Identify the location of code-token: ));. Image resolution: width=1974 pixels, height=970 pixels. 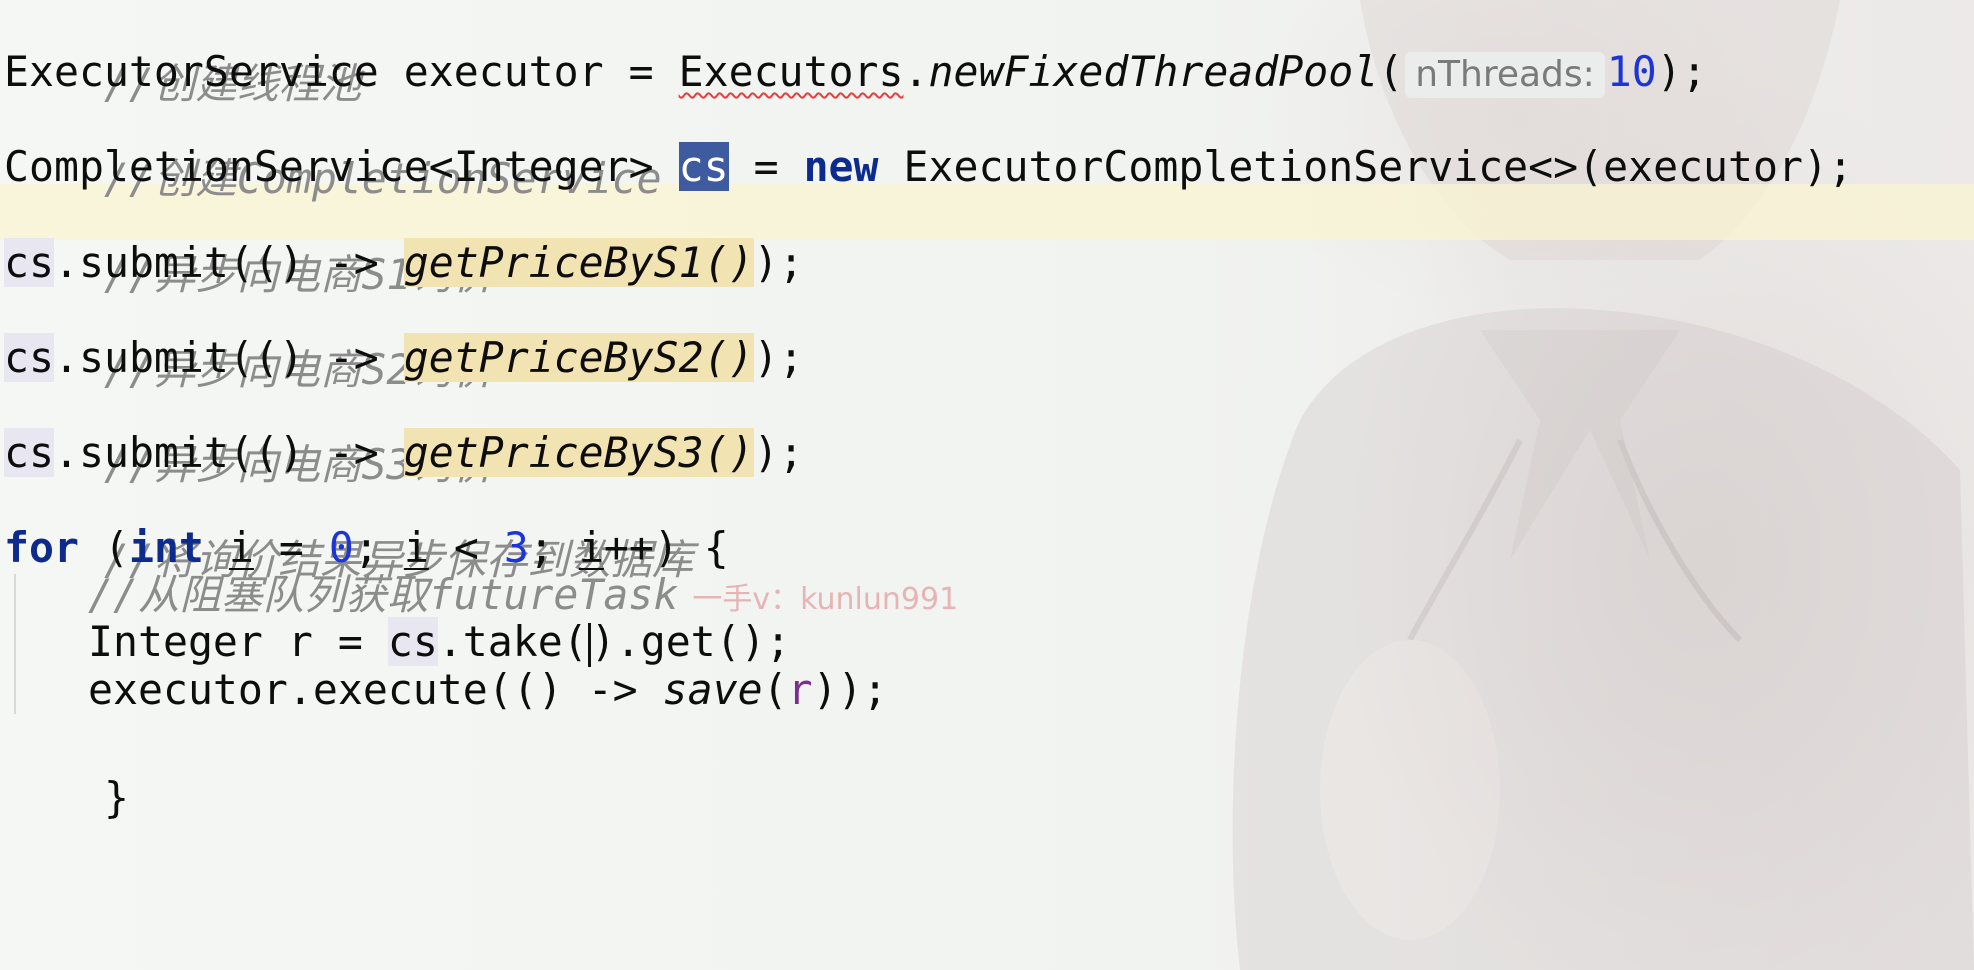
(850, 689).